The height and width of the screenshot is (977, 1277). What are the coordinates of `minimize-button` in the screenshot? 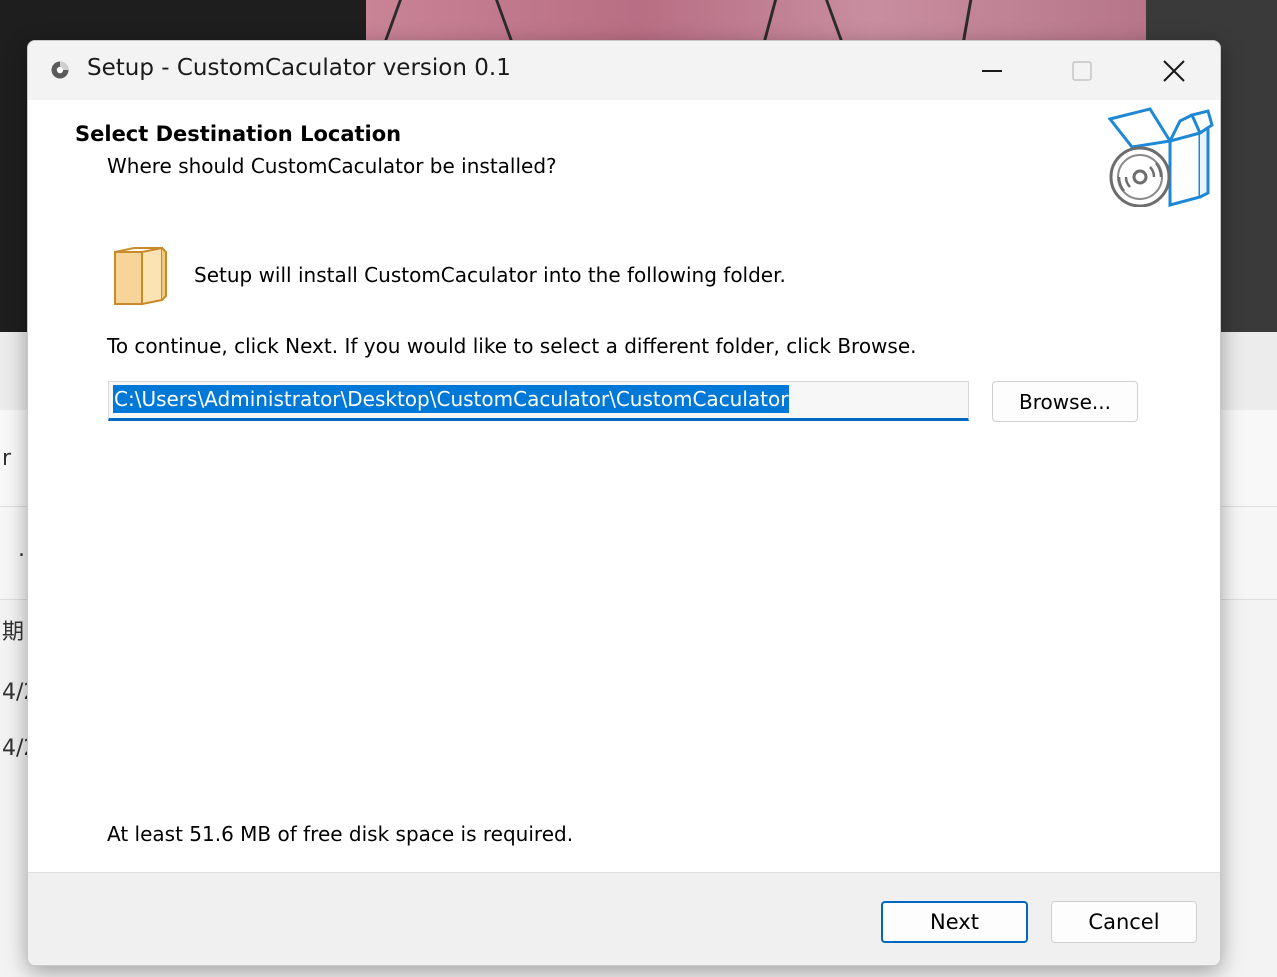 It's located at (992, 70).